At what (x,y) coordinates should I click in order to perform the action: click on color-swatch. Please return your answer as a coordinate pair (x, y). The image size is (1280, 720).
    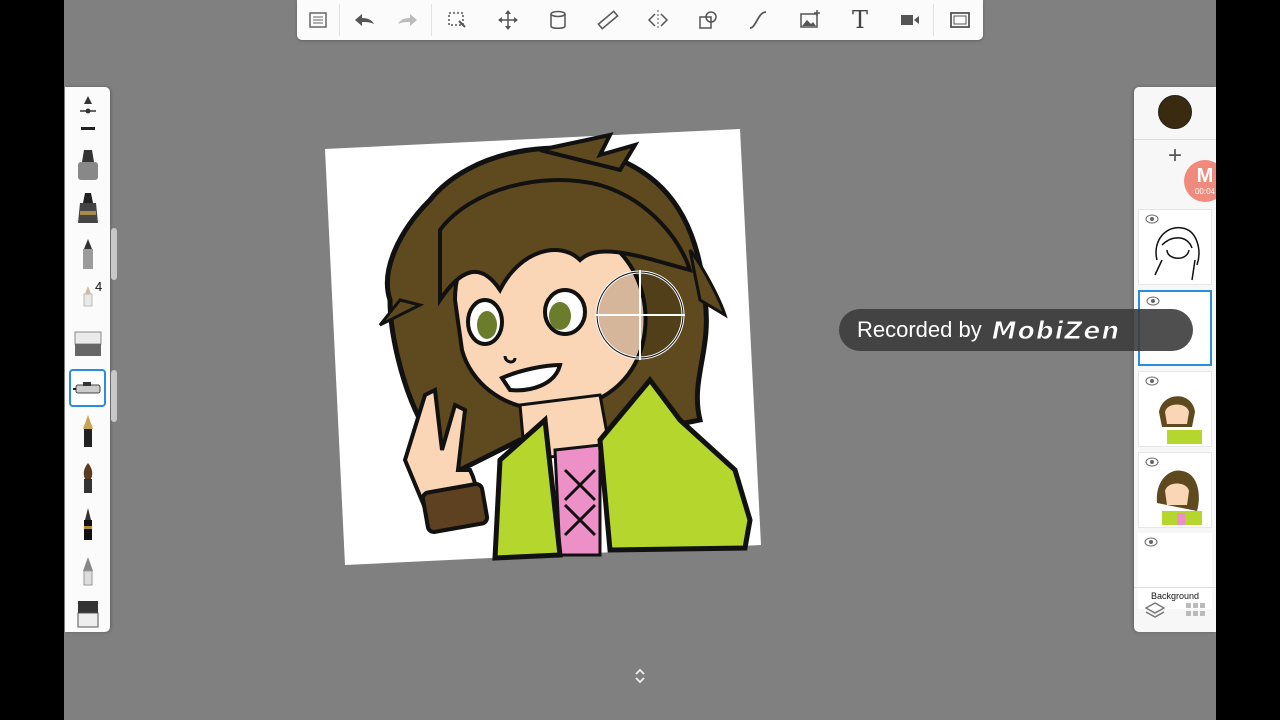
    Looking at the image, I should click on (1175, 112).